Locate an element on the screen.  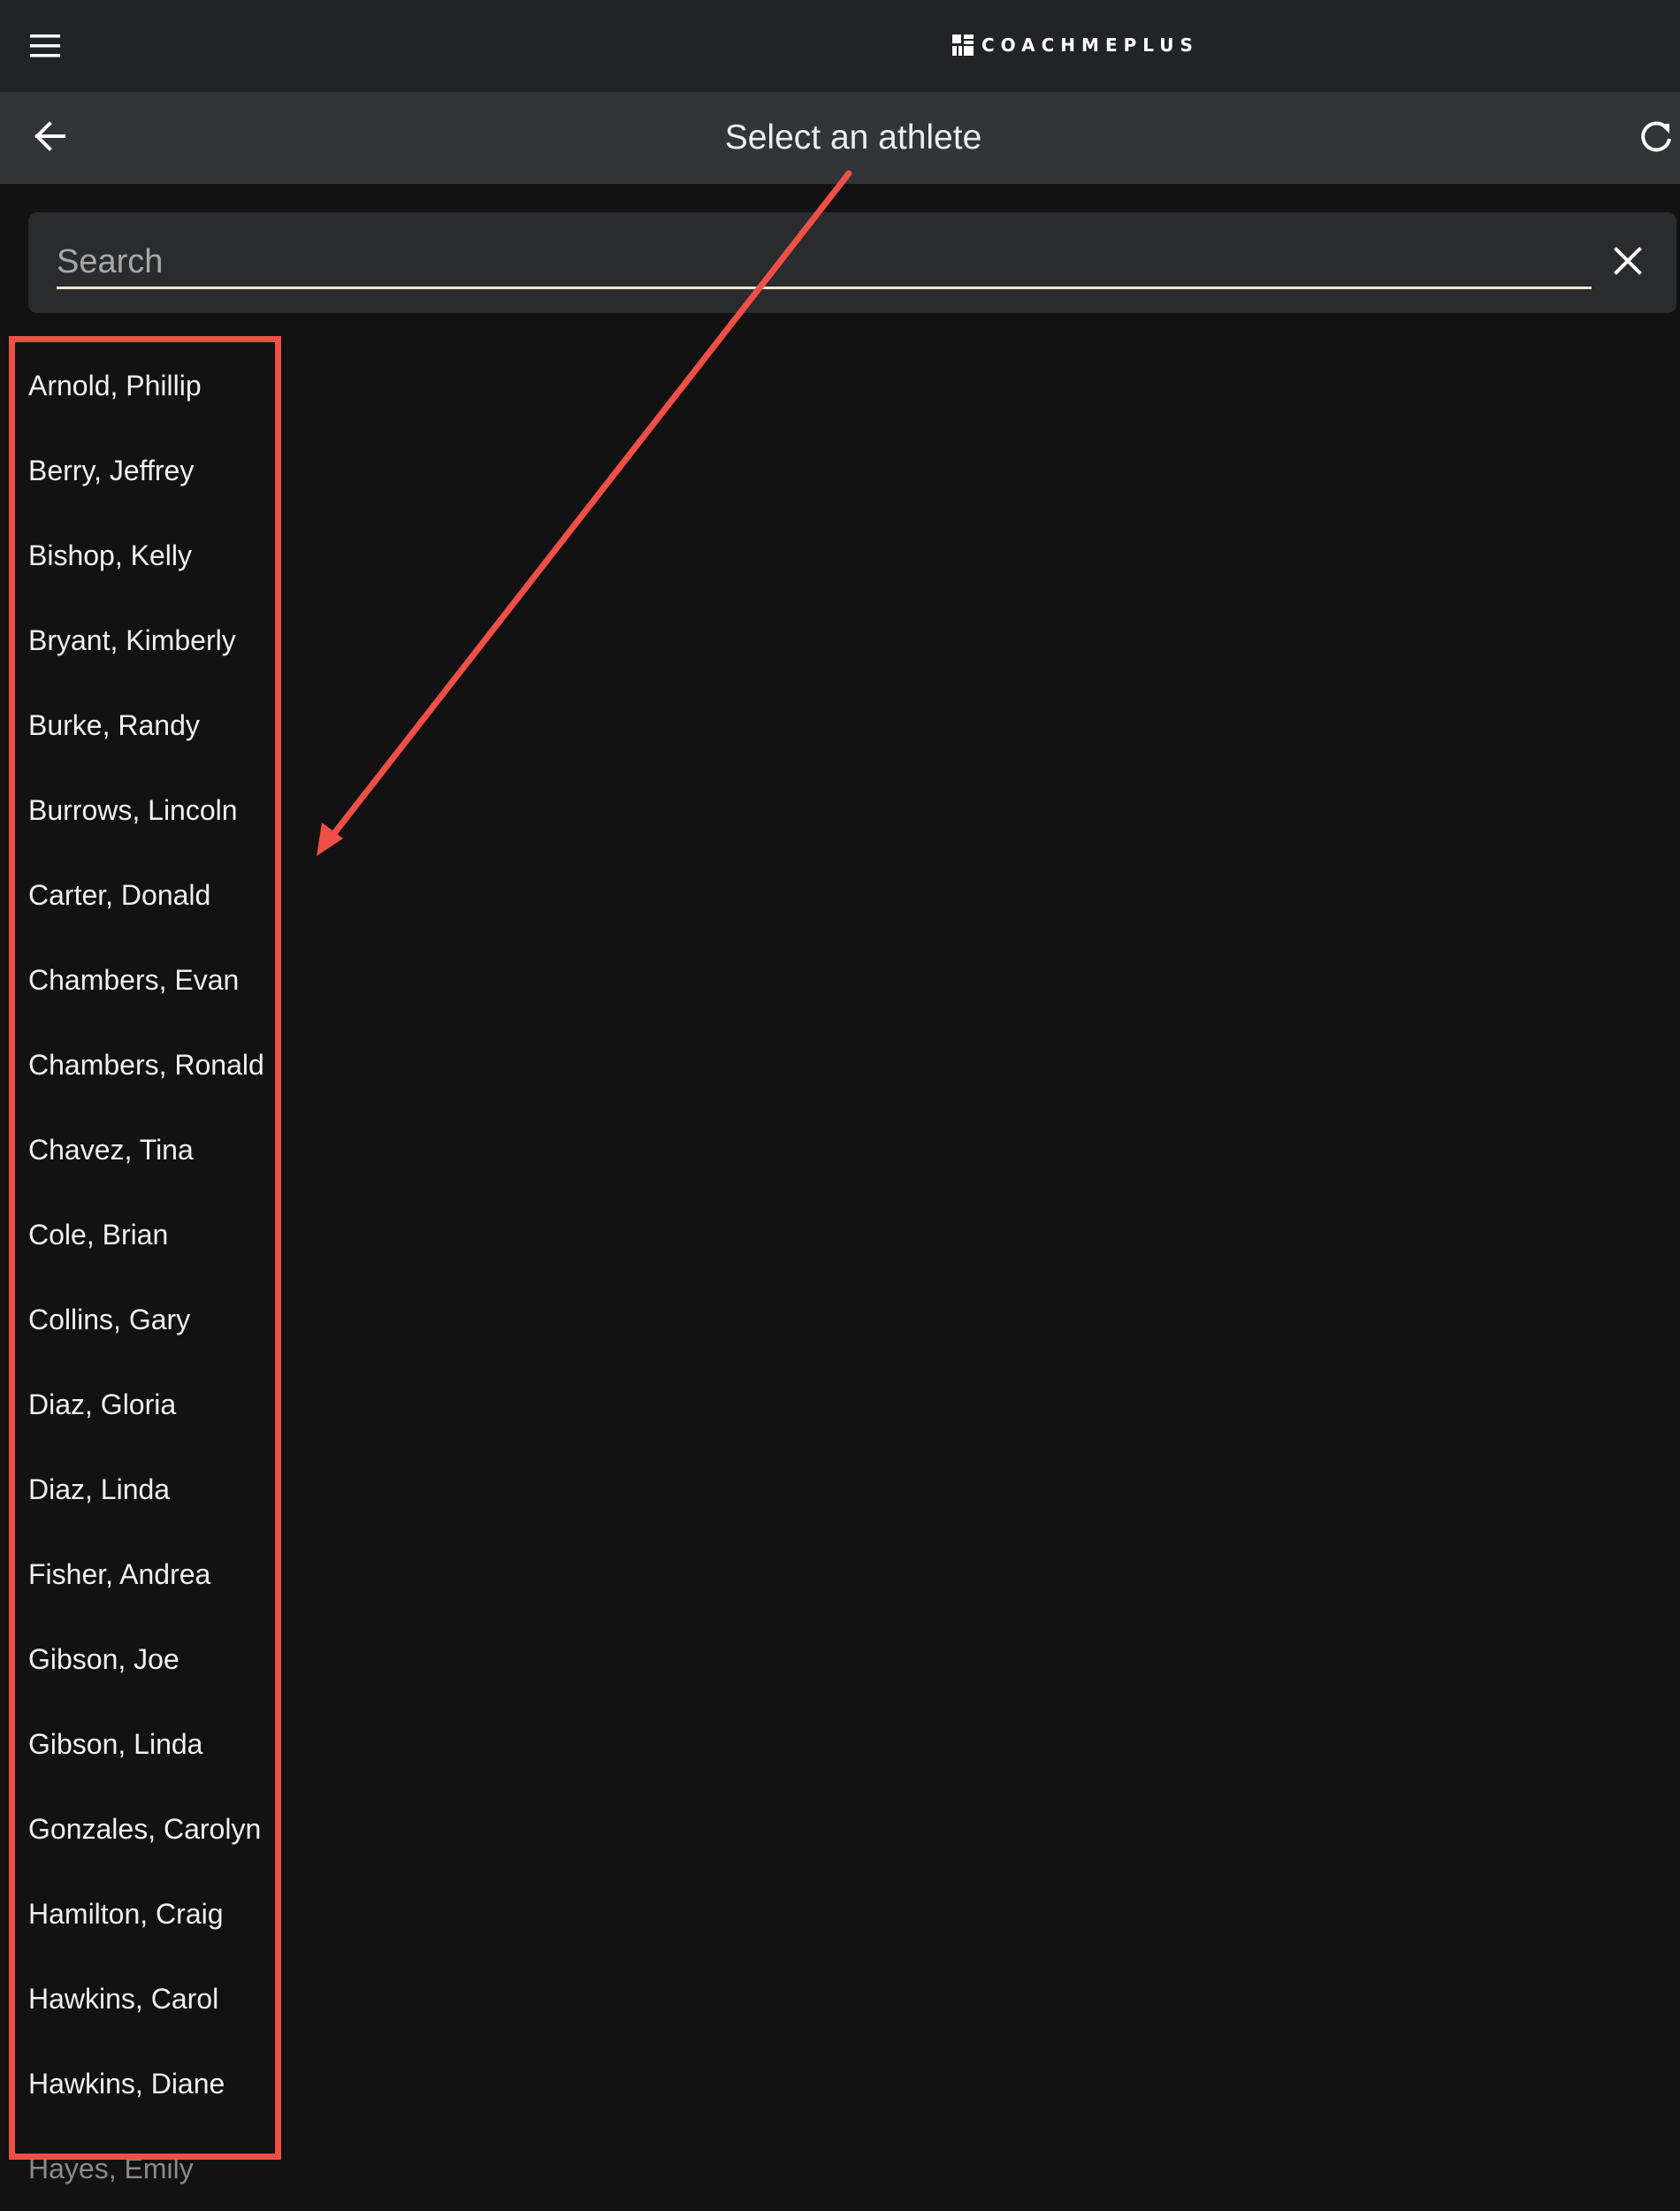
brand-logo: COACHMEPLUS is located at coordinates (1075, 45).